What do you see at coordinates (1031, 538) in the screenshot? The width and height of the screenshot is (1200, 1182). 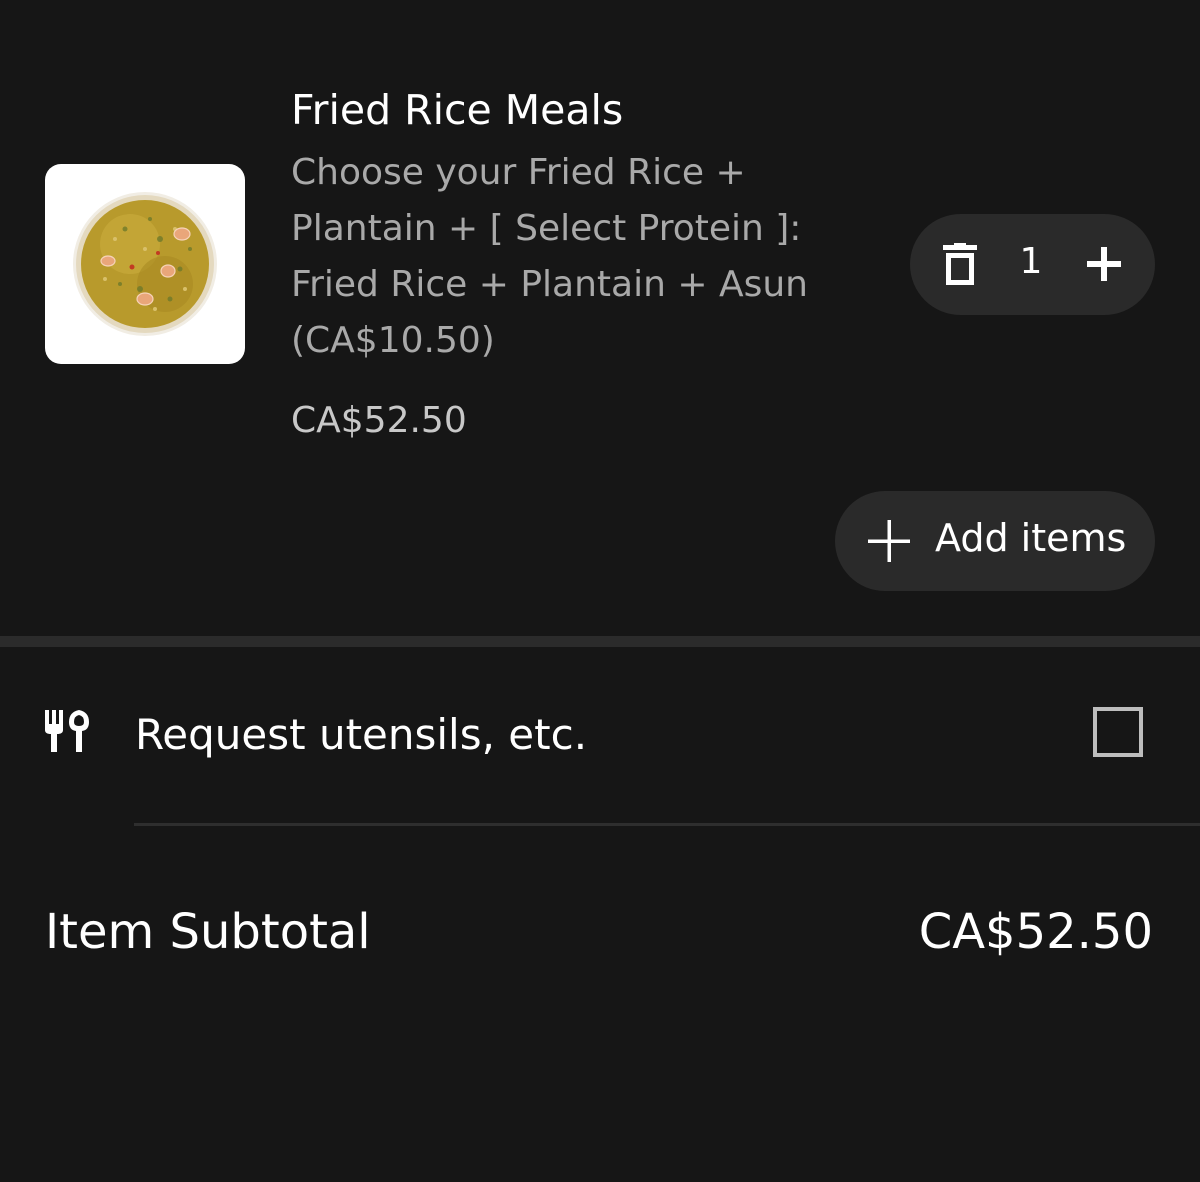 I see `add-items-label: Add items` at bounding box center [1031, 538].